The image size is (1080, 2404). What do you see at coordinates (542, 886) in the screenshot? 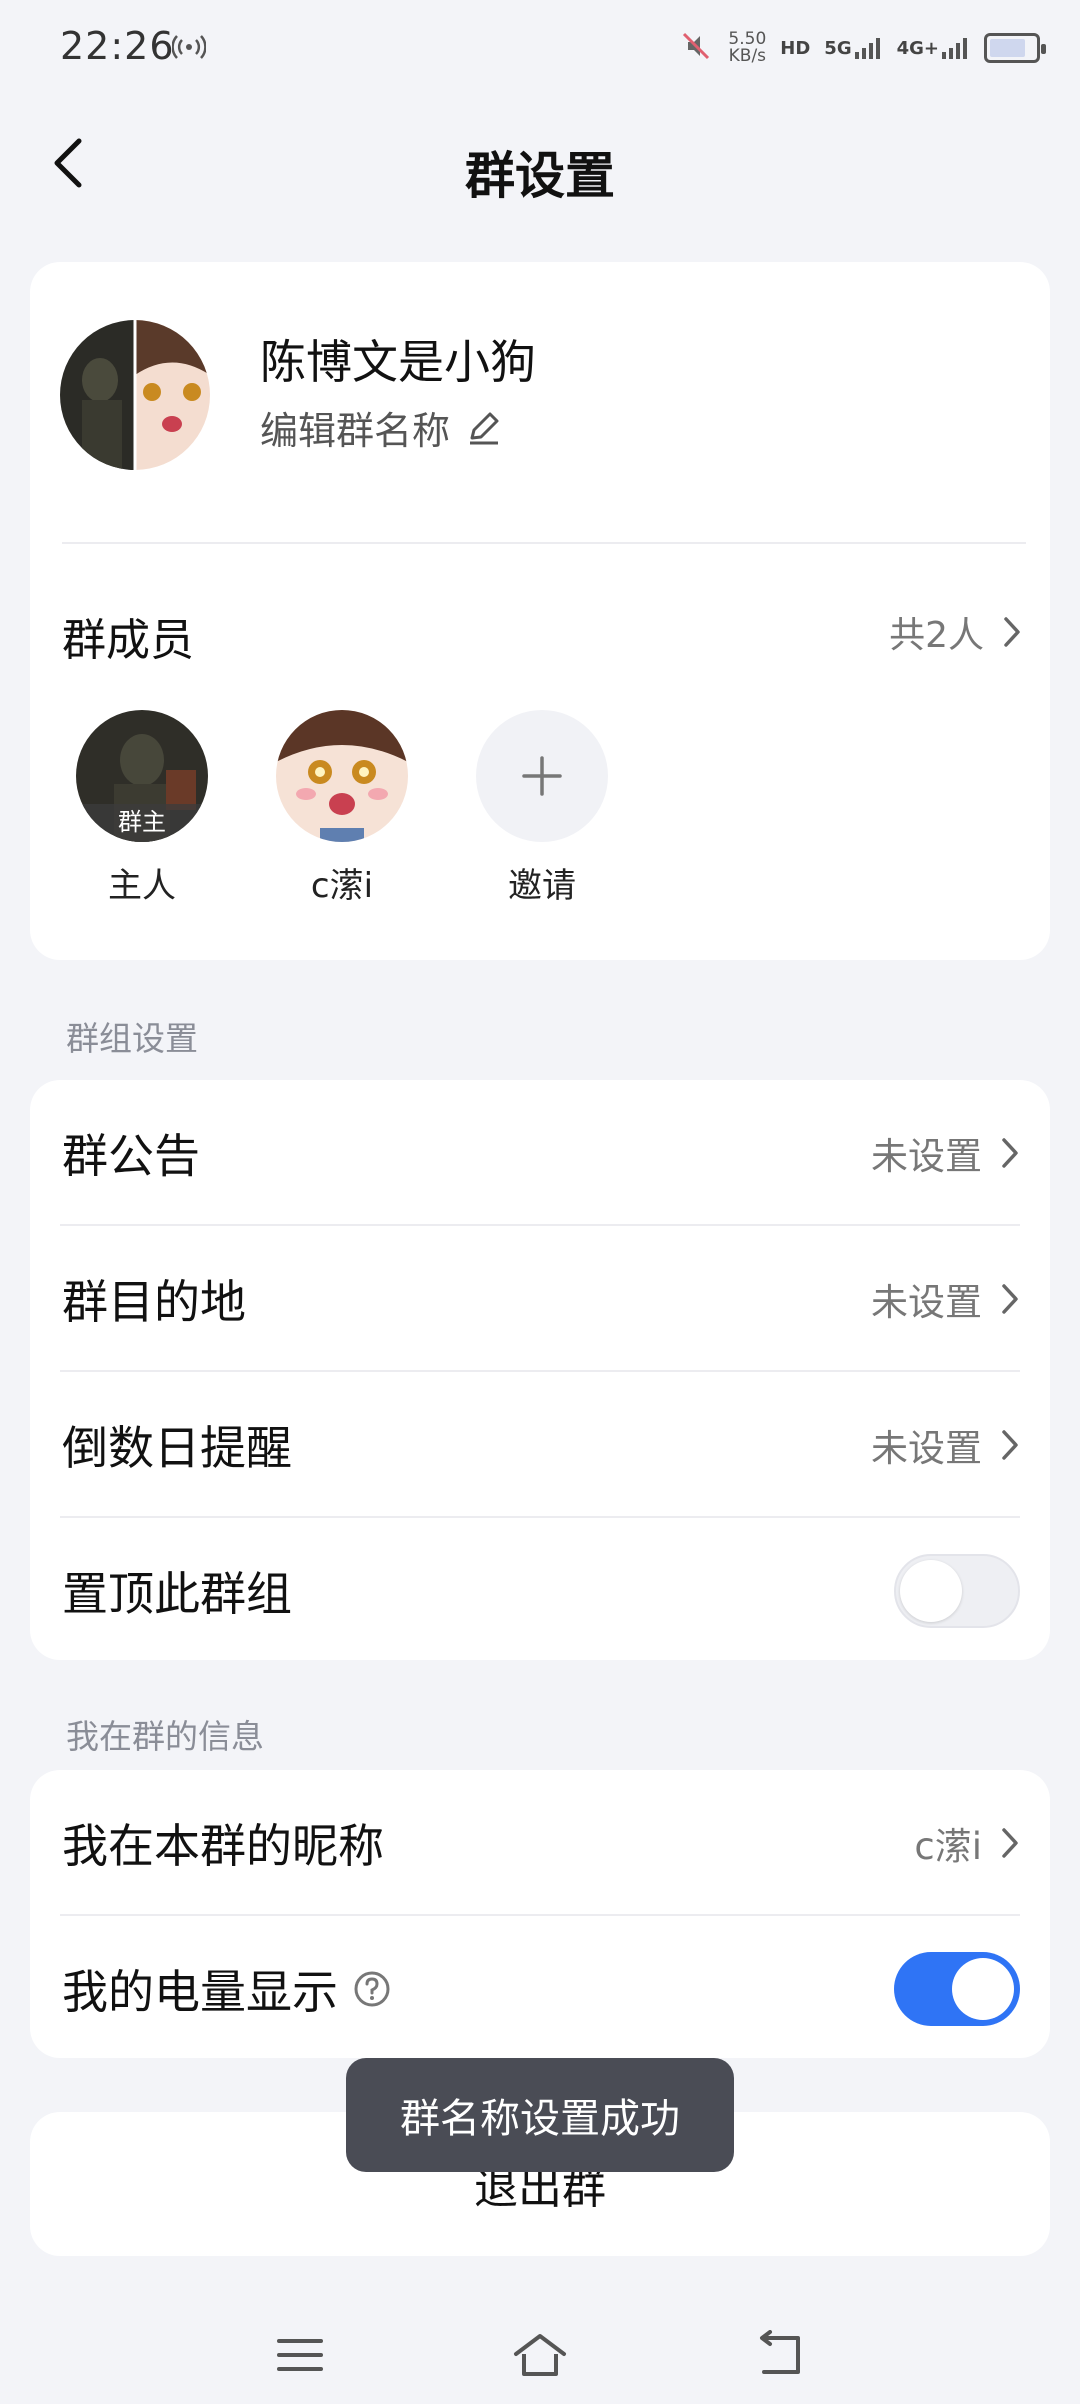
I see `invite-label: 邀请` at bounding box center [542, 886].